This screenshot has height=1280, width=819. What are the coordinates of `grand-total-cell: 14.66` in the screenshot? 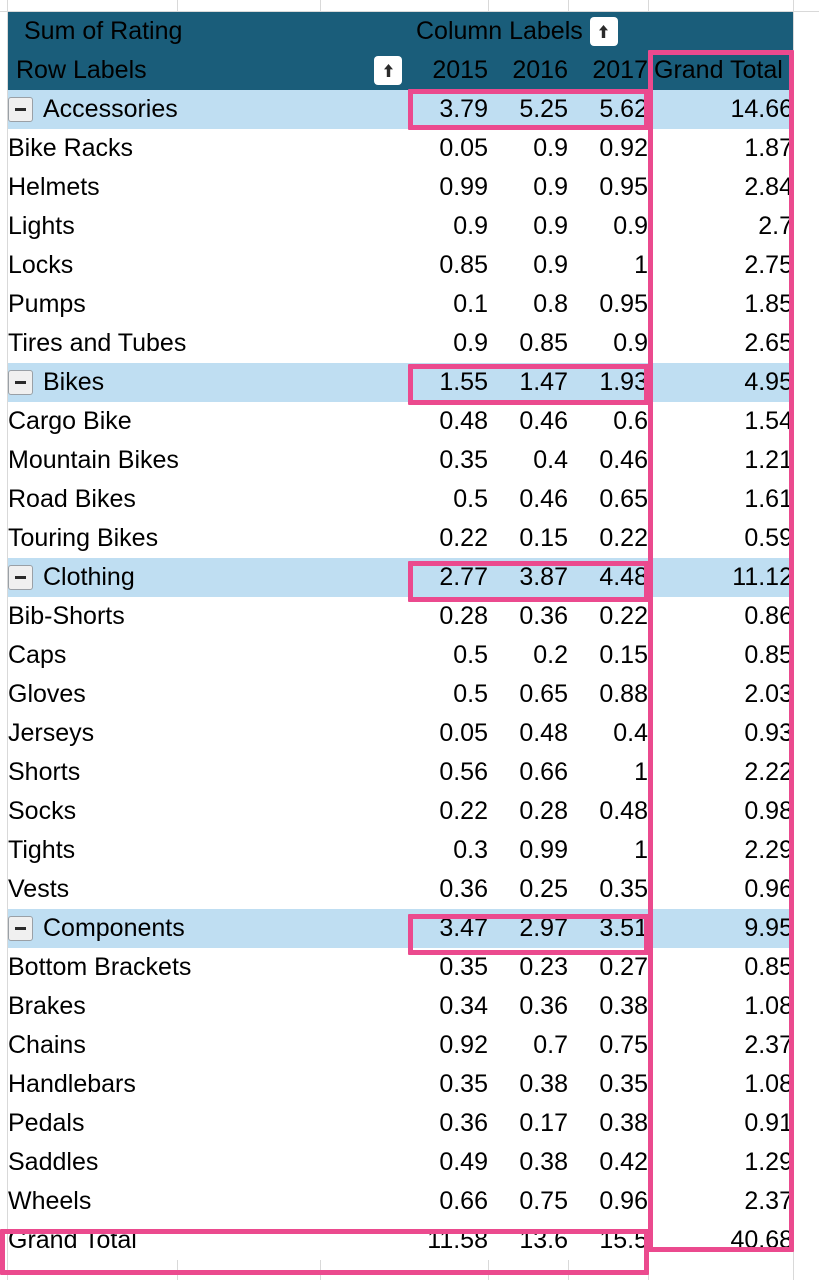 It's located at (720, 109).